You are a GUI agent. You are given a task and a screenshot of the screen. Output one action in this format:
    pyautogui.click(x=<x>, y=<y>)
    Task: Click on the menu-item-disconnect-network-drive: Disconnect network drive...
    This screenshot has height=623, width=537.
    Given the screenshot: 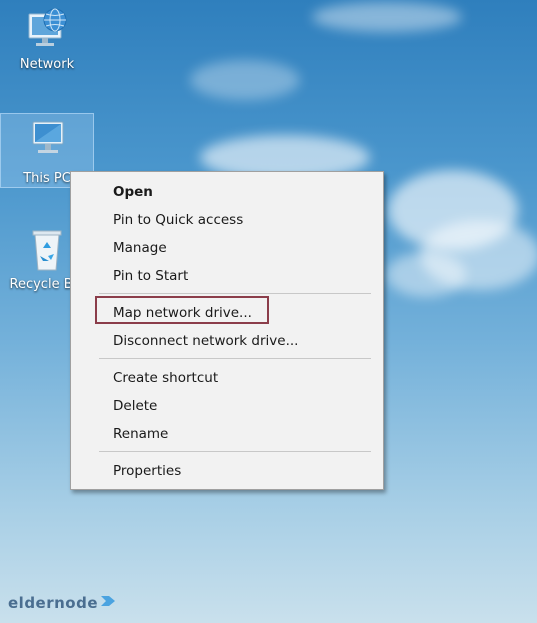 What is the action you would take?
    pyautogui.click(x=227, y=341)
    